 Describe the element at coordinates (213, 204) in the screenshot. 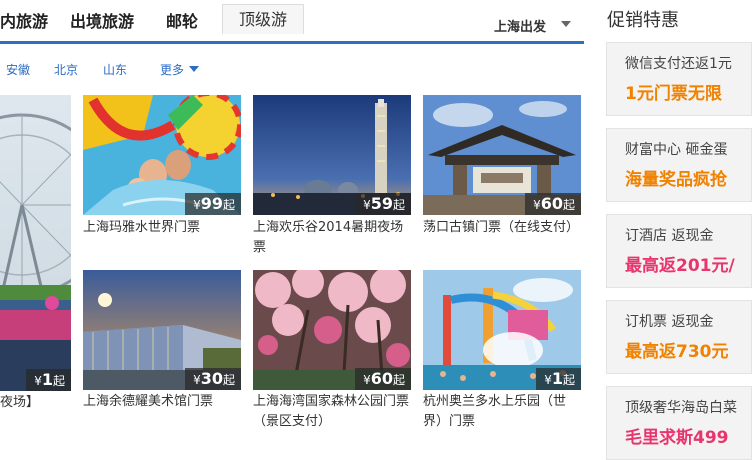

I see `price-tag: ¥99起` at that location.